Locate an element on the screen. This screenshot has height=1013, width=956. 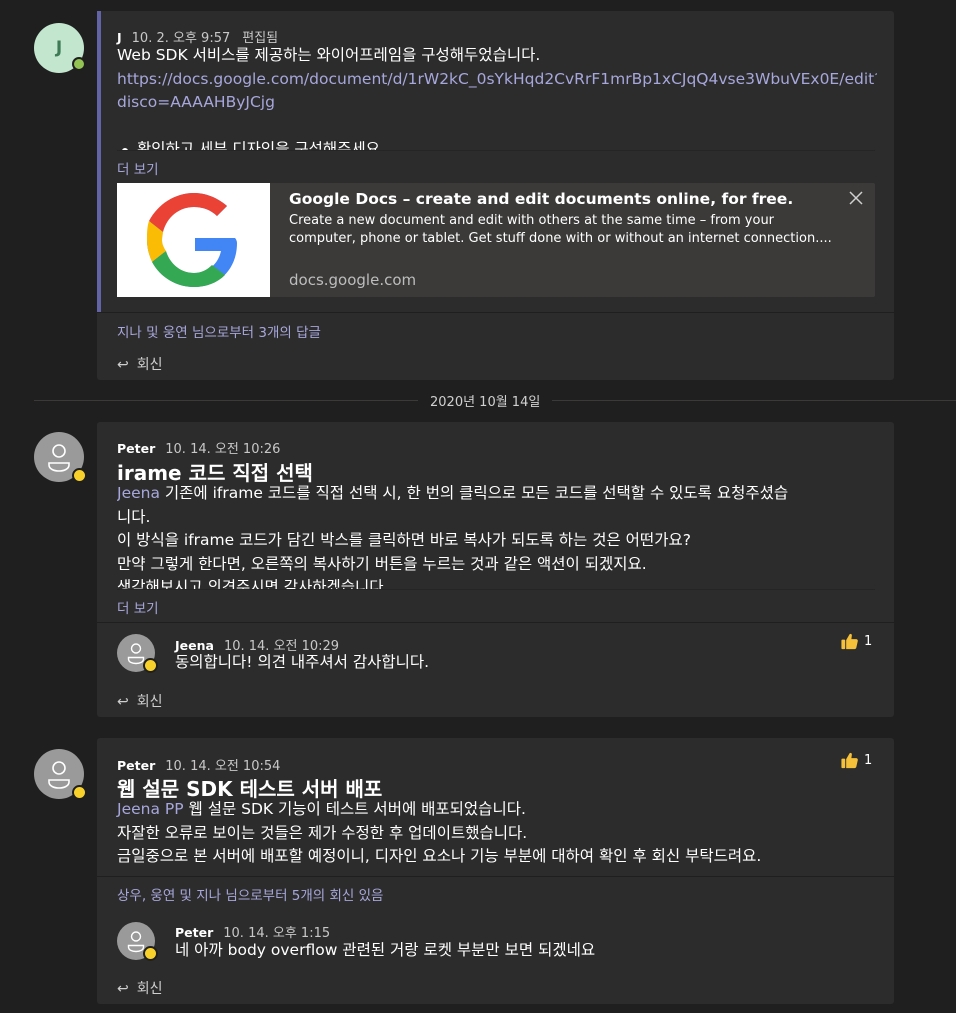
date-separator: 2020년 10월 14일 is located at coordinates (485, 400).